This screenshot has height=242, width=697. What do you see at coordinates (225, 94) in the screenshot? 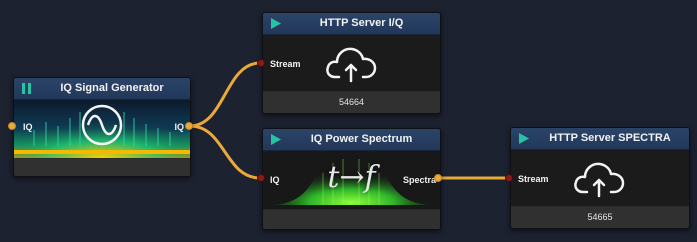
I see `wire-generator-to-server-iq` at bounding box center [225, 94].